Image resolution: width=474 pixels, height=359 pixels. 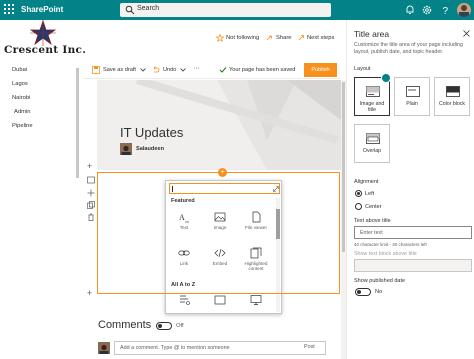 What do you see at coordinates (150, 149) in the screenshot?
I see `author-name: Salaudeen` at bounding box center [150, 149].